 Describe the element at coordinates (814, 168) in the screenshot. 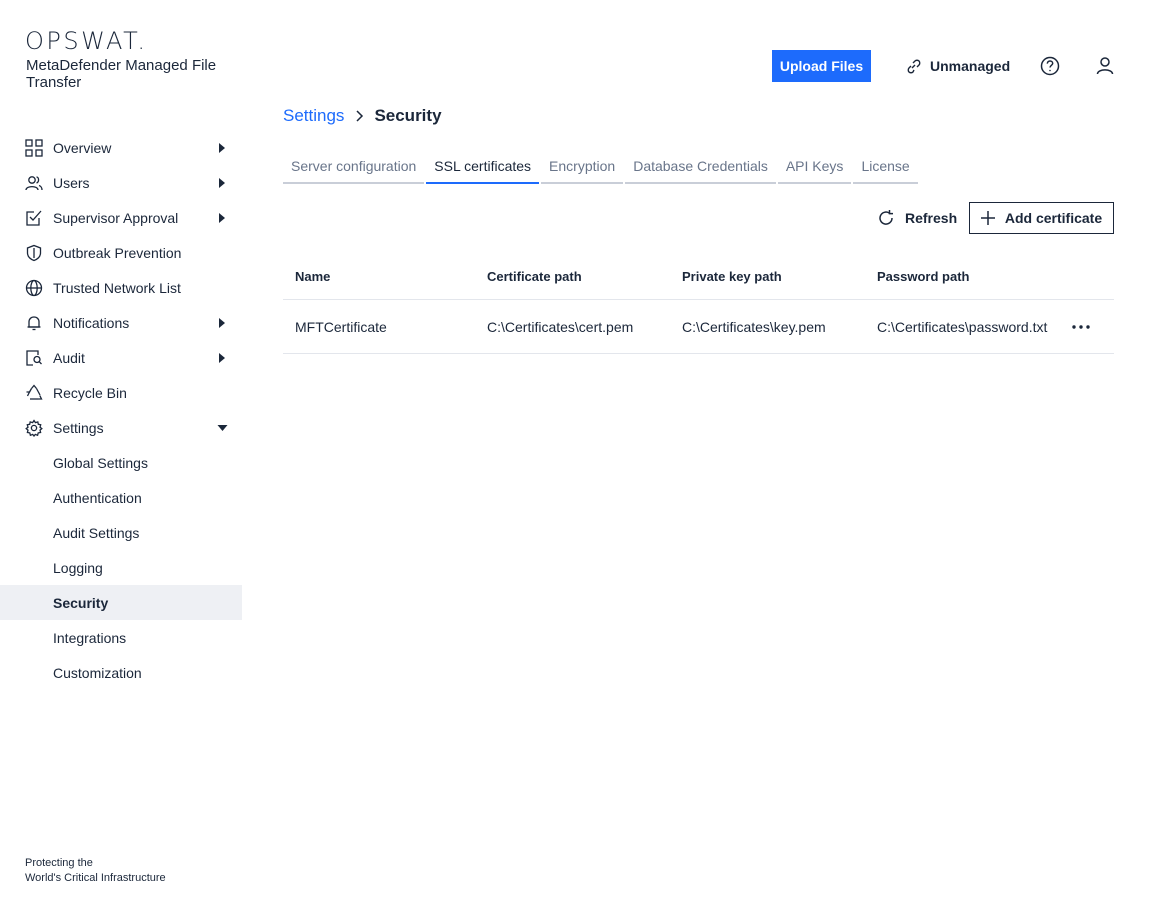

I see `tab-api-keys: API Keys` at that location.